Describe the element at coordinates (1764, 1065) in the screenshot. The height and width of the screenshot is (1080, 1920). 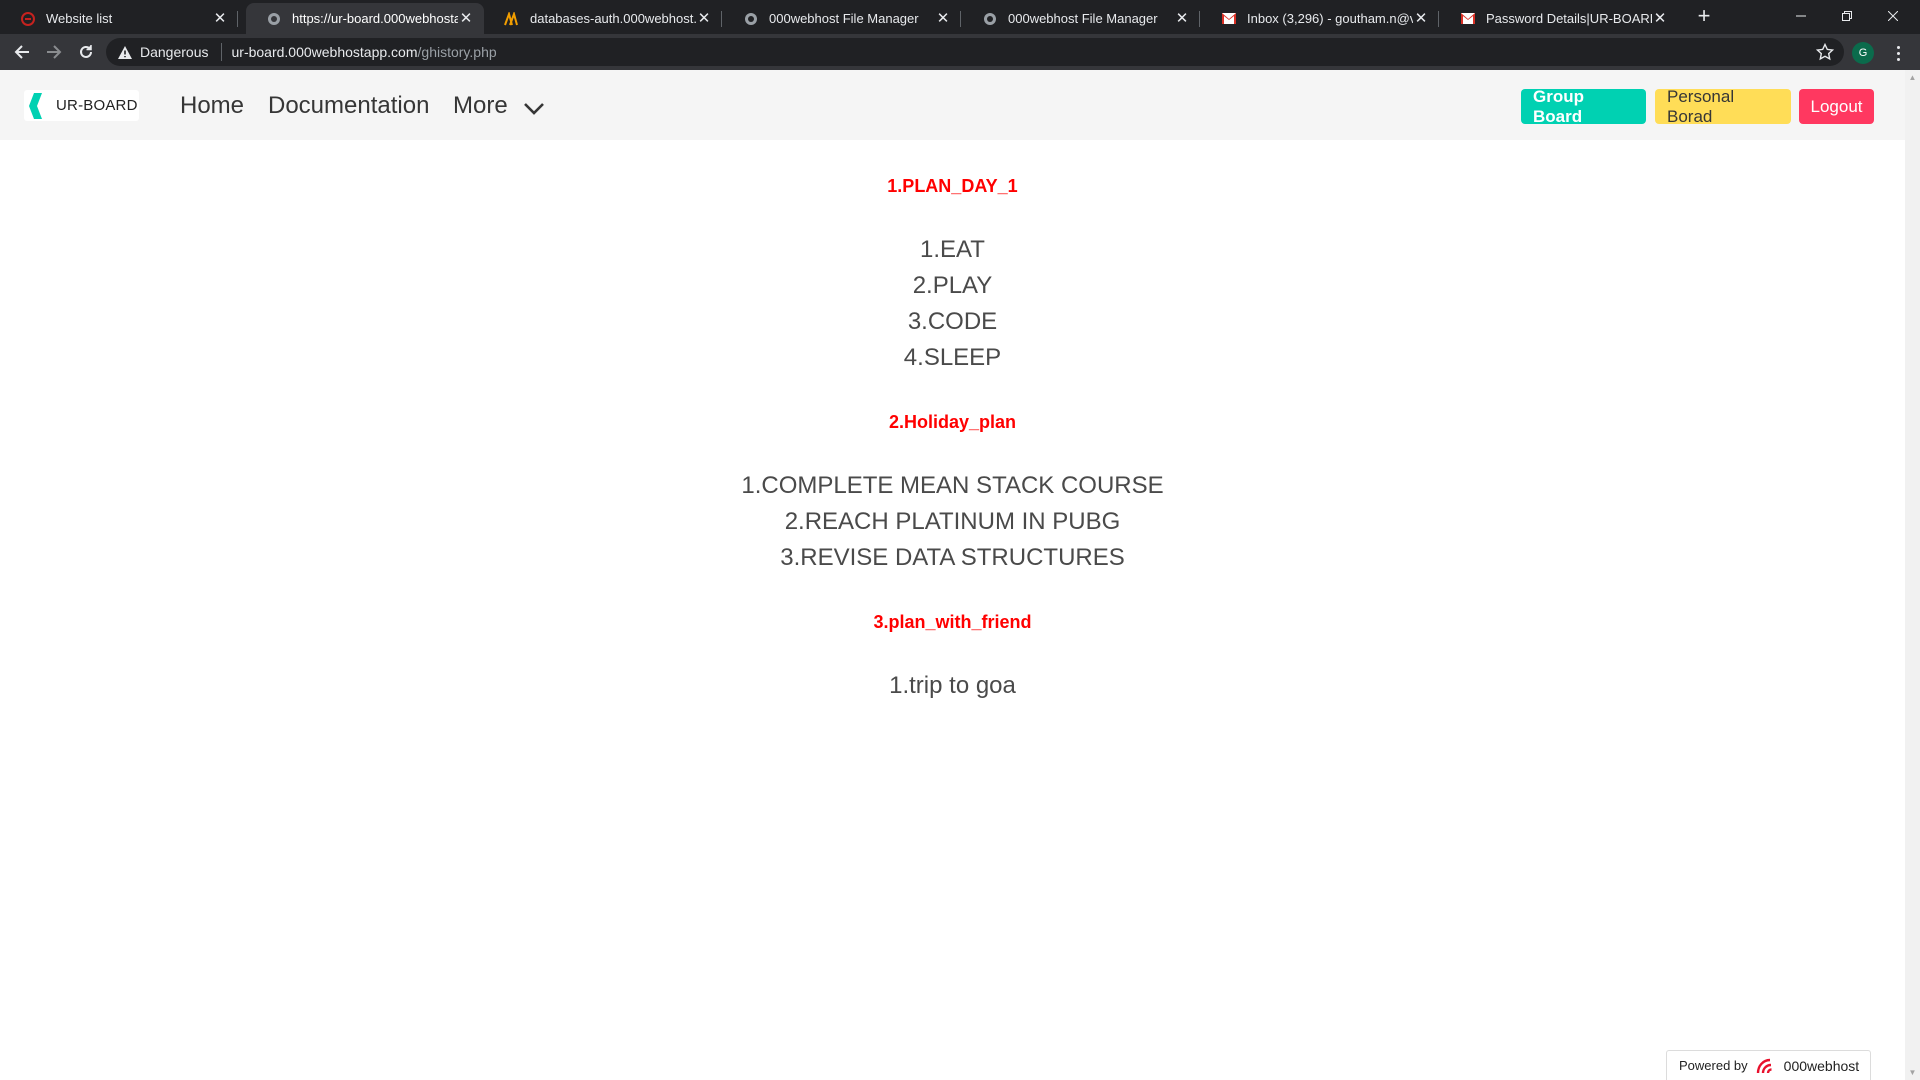
I see `webhost-logo-icon` at that location.